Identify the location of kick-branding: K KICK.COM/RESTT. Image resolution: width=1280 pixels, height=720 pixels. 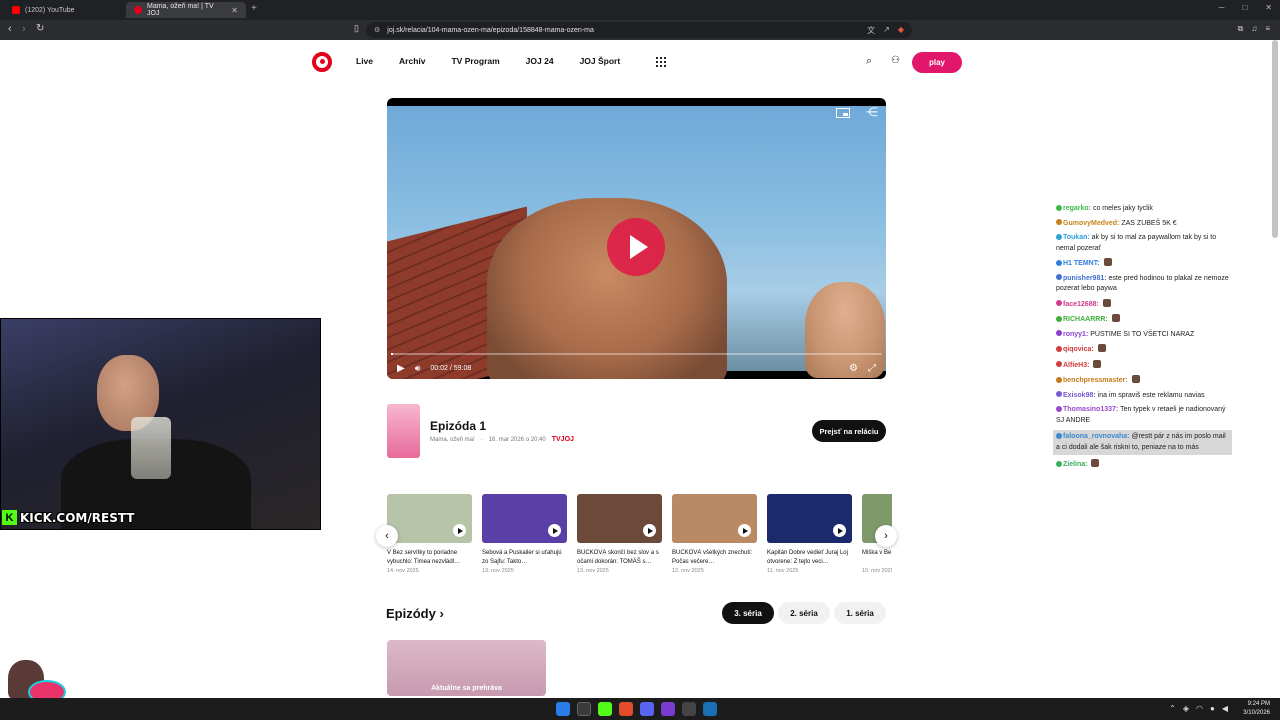
(68, 517).